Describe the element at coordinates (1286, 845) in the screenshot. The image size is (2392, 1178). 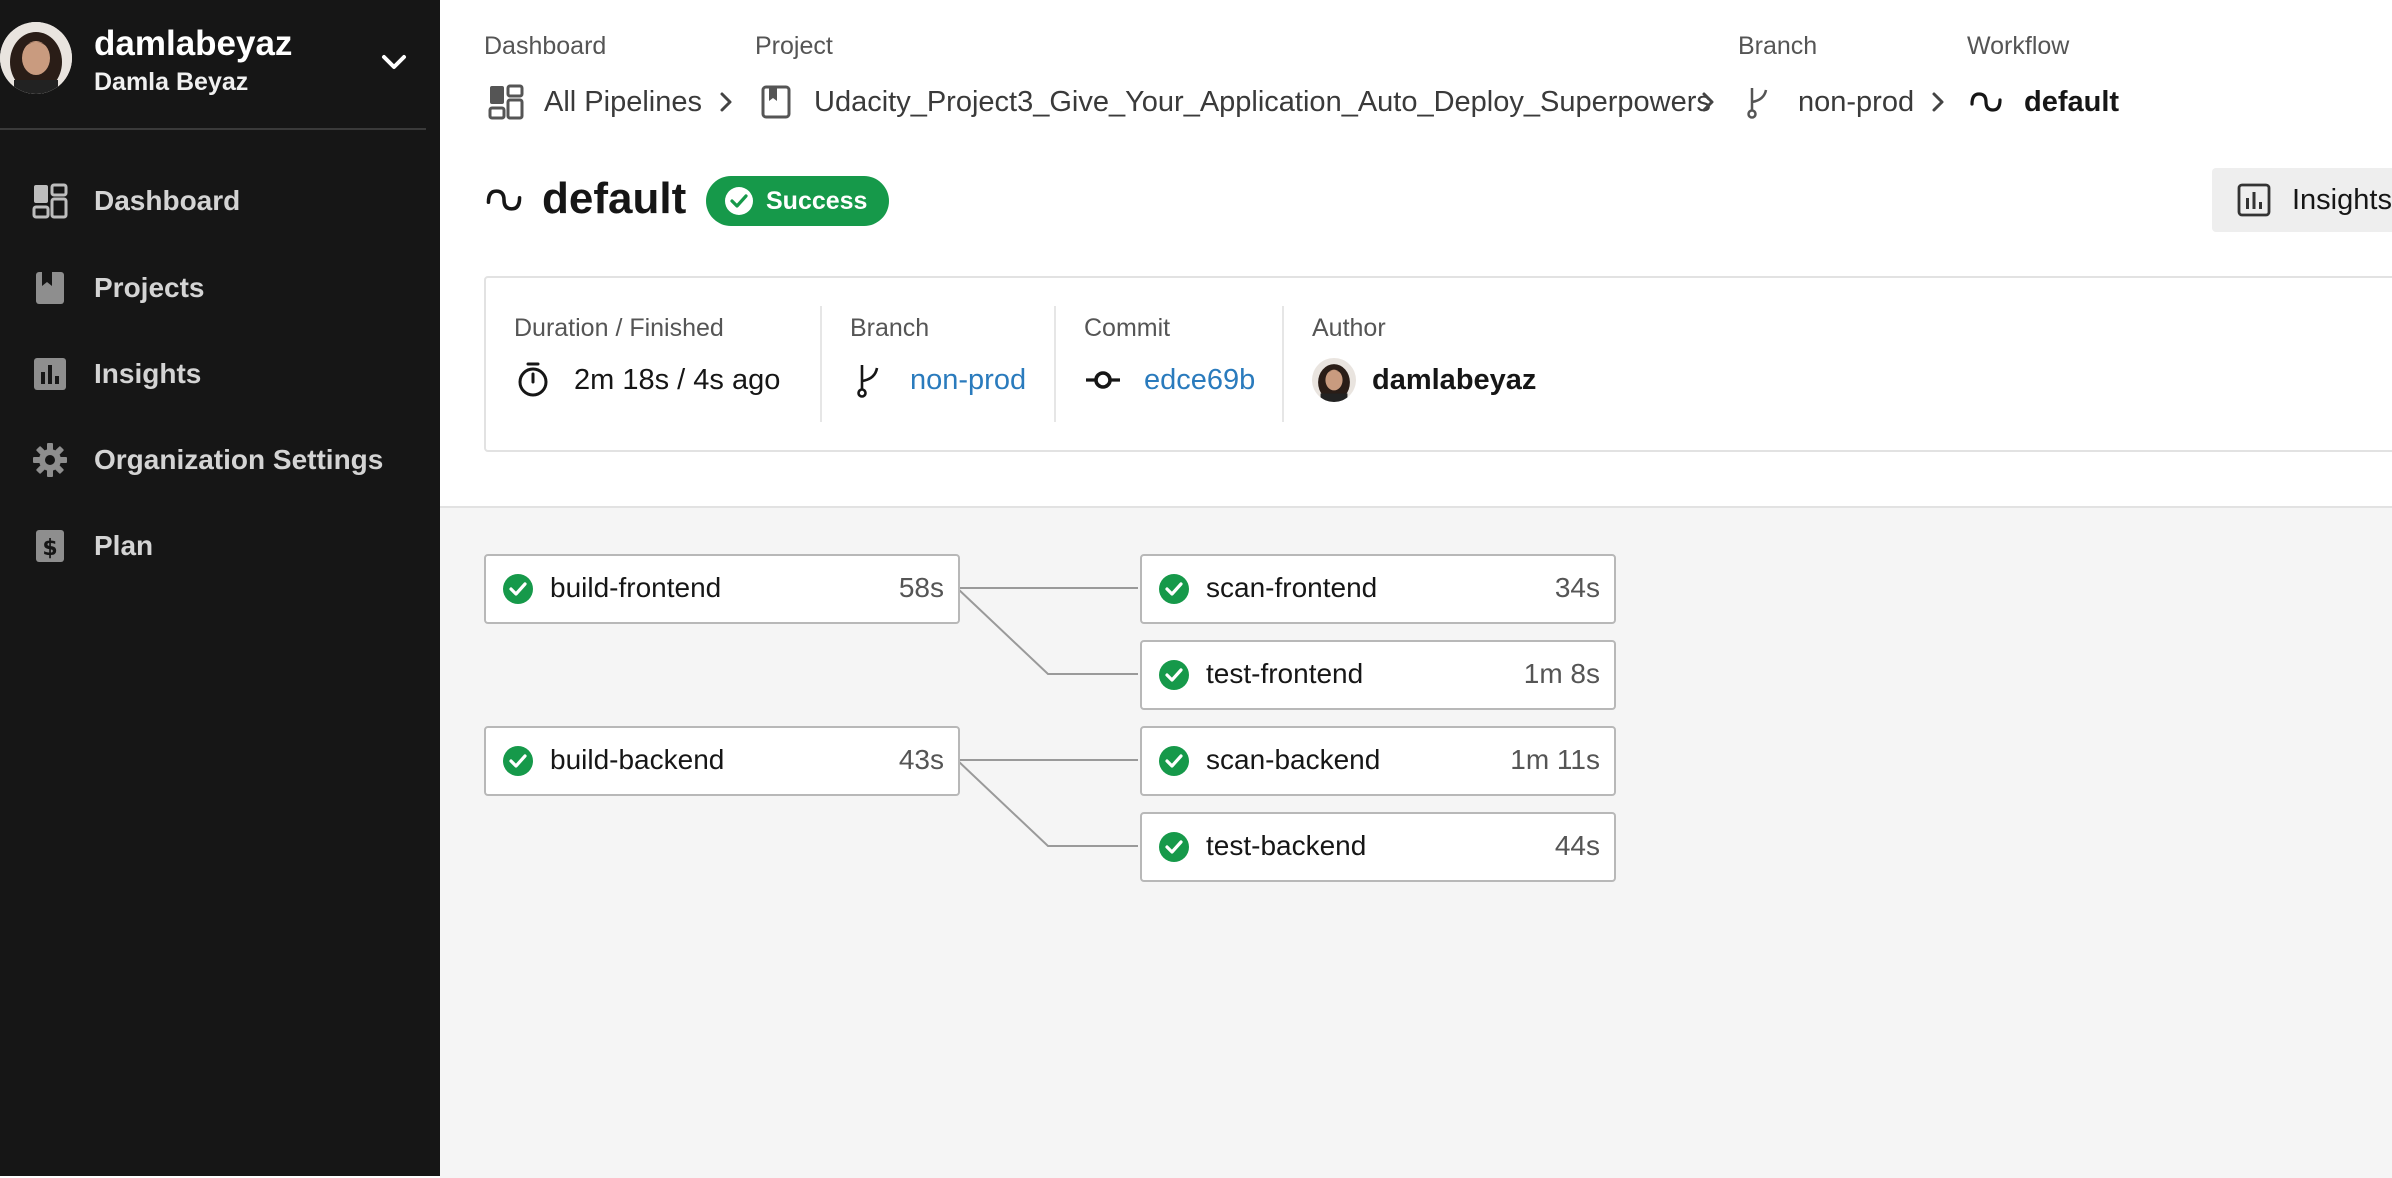
I see `job-name: test-backend` at that location.